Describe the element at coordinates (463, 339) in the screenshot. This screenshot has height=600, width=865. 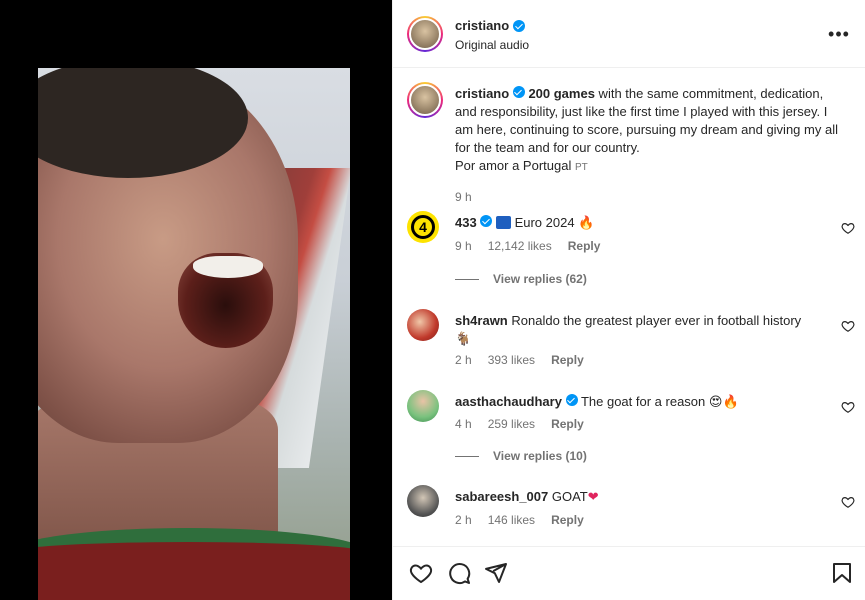
I see `goat-emoji-icon: 🐐` at that location.